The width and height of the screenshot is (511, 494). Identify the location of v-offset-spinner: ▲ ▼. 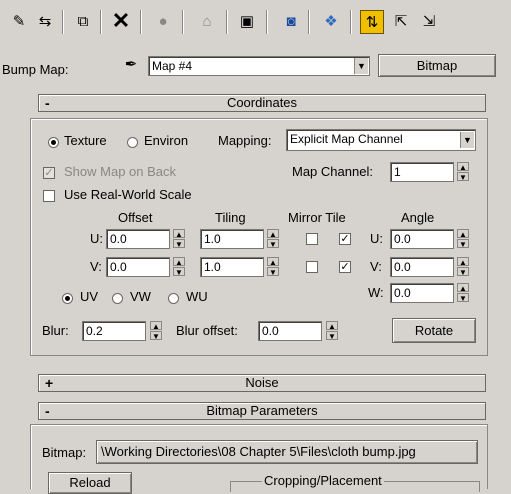
(179, 267).